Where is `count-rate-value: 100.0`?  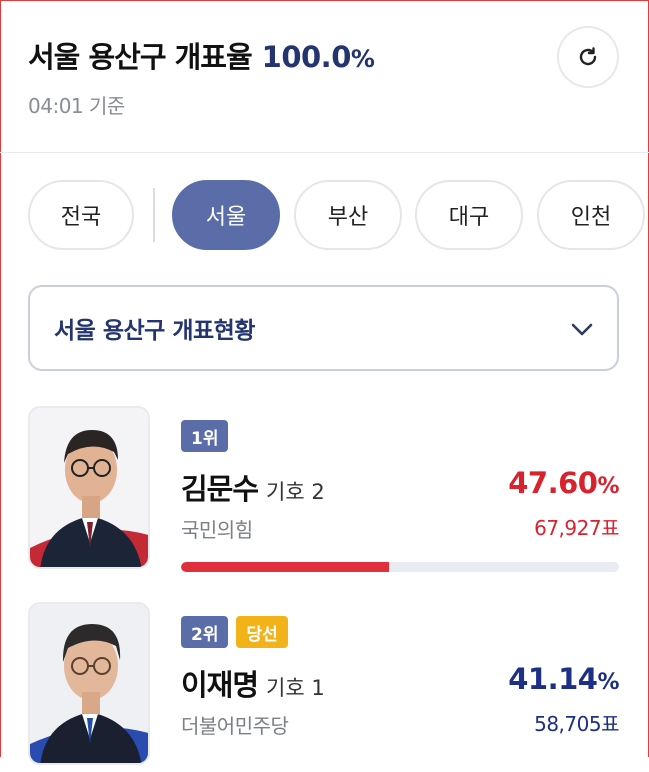 count-rate-value: 100.0 is located at coordinates (306, 57).